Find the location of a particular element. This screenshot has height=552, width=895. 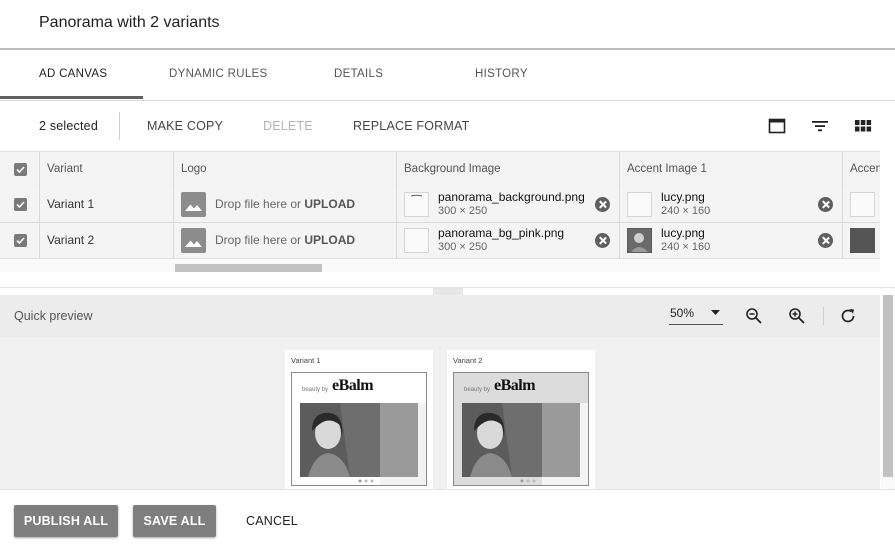

delete-button: DELETE is located at coordinates (288, 126).